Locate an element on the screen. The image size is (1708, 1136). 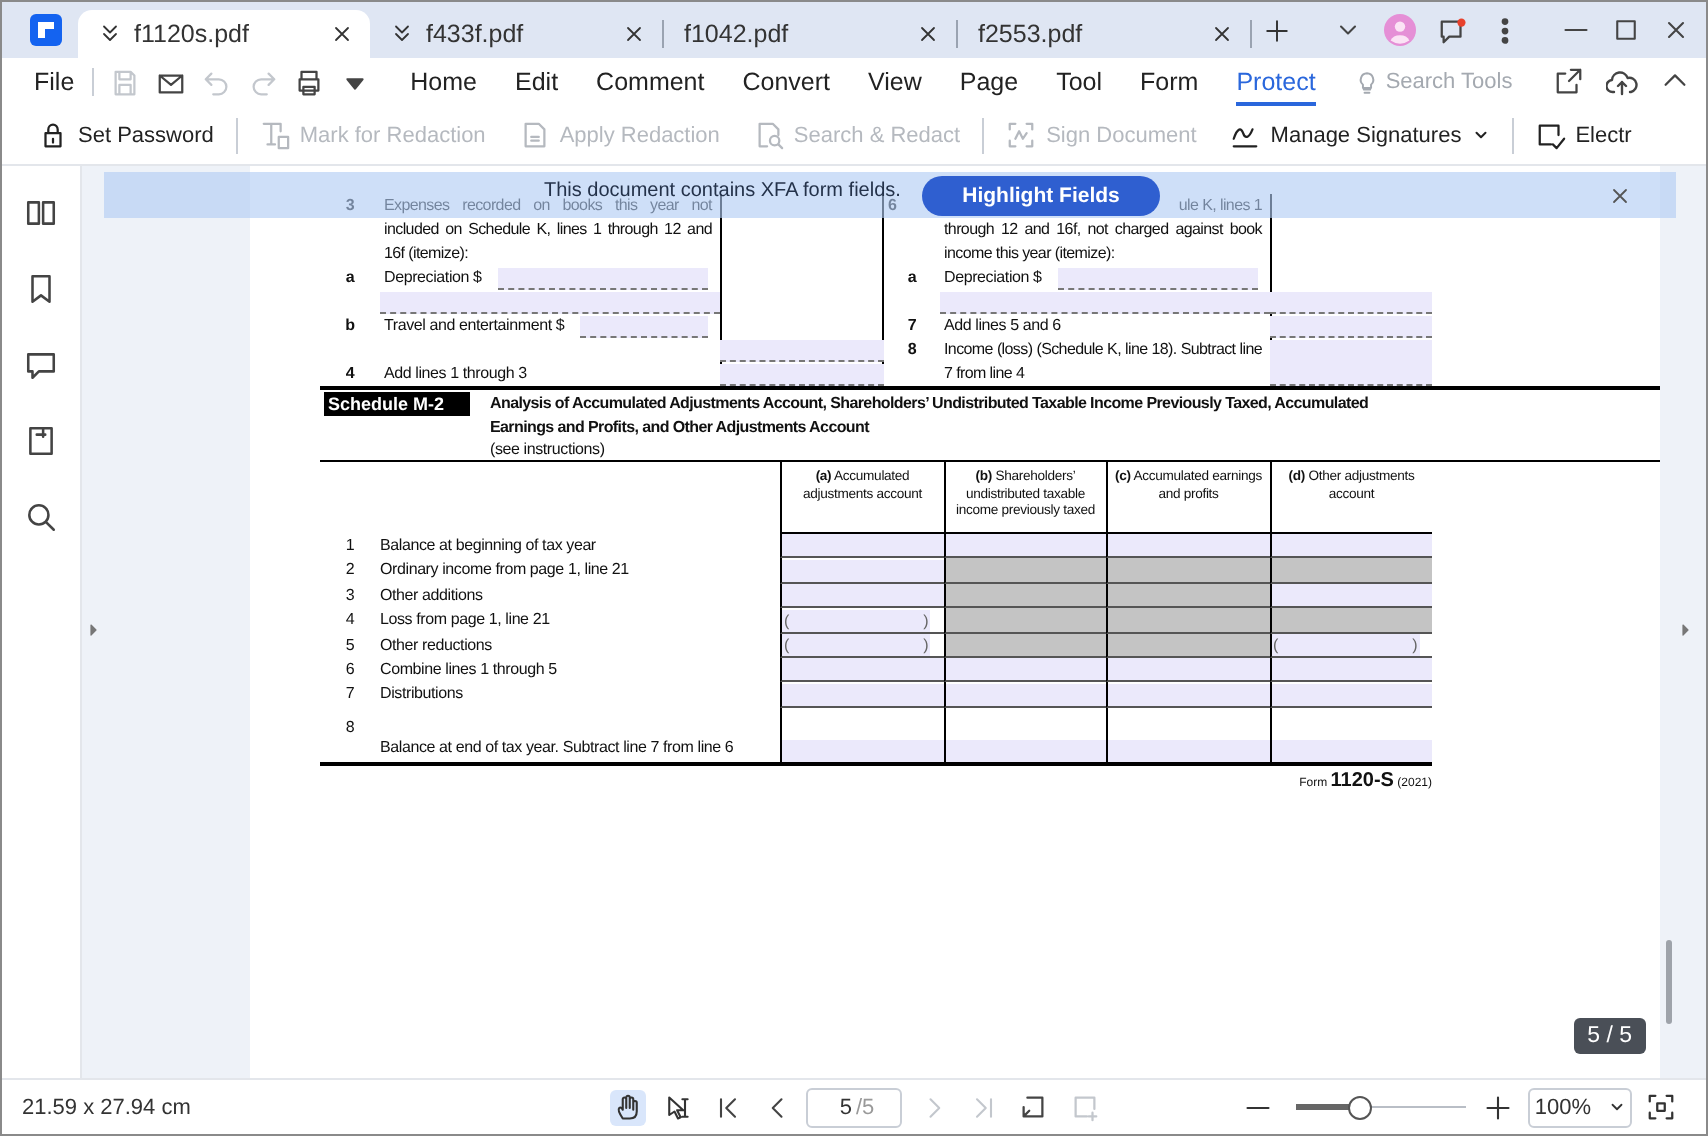
section-note: (see instructions) is located at coordinates (548, 450).